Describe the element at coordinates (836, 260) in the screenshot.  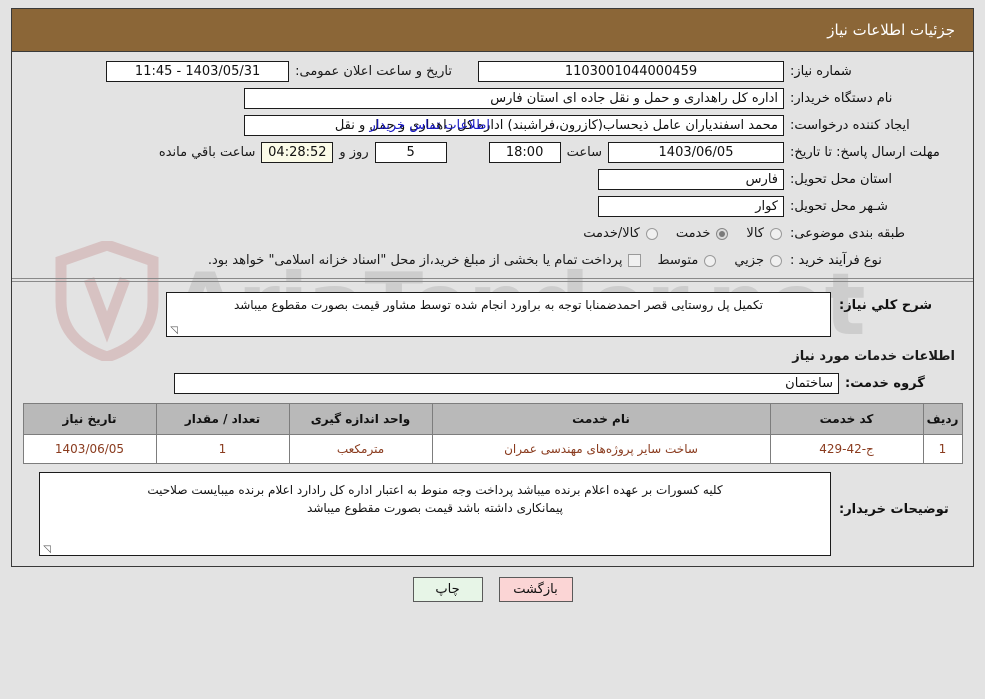
I see `process-label: نوع فرآیند خرید :` at that location.